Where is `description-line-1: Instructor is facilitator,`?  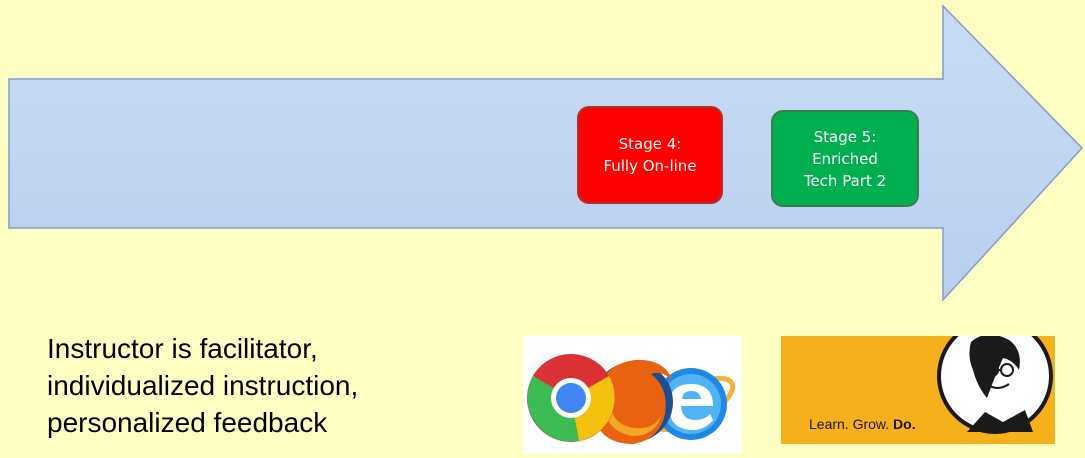
description-line-1: Instructor is facilitator, is located at coordinates (182, 348).